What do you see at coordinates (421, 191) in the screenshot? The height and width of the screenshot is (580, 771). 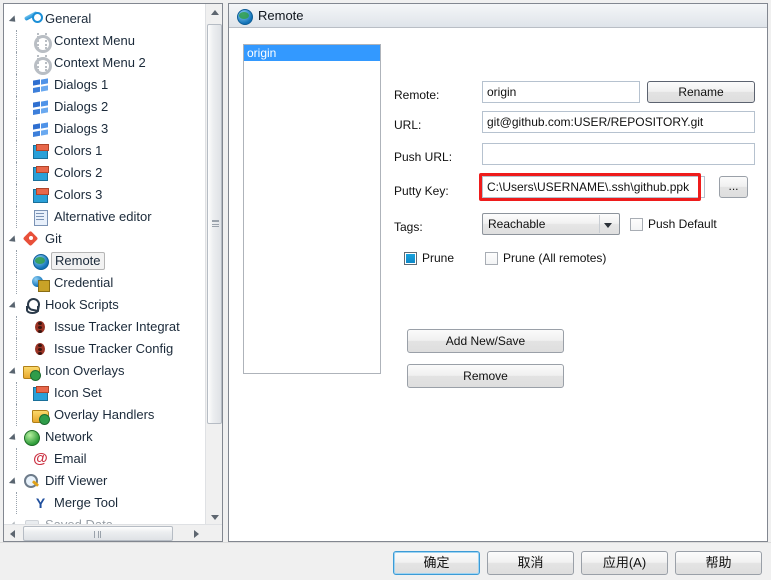 I see `putty-key-field-label: Putty Key:` at bounding box center [421, 191].